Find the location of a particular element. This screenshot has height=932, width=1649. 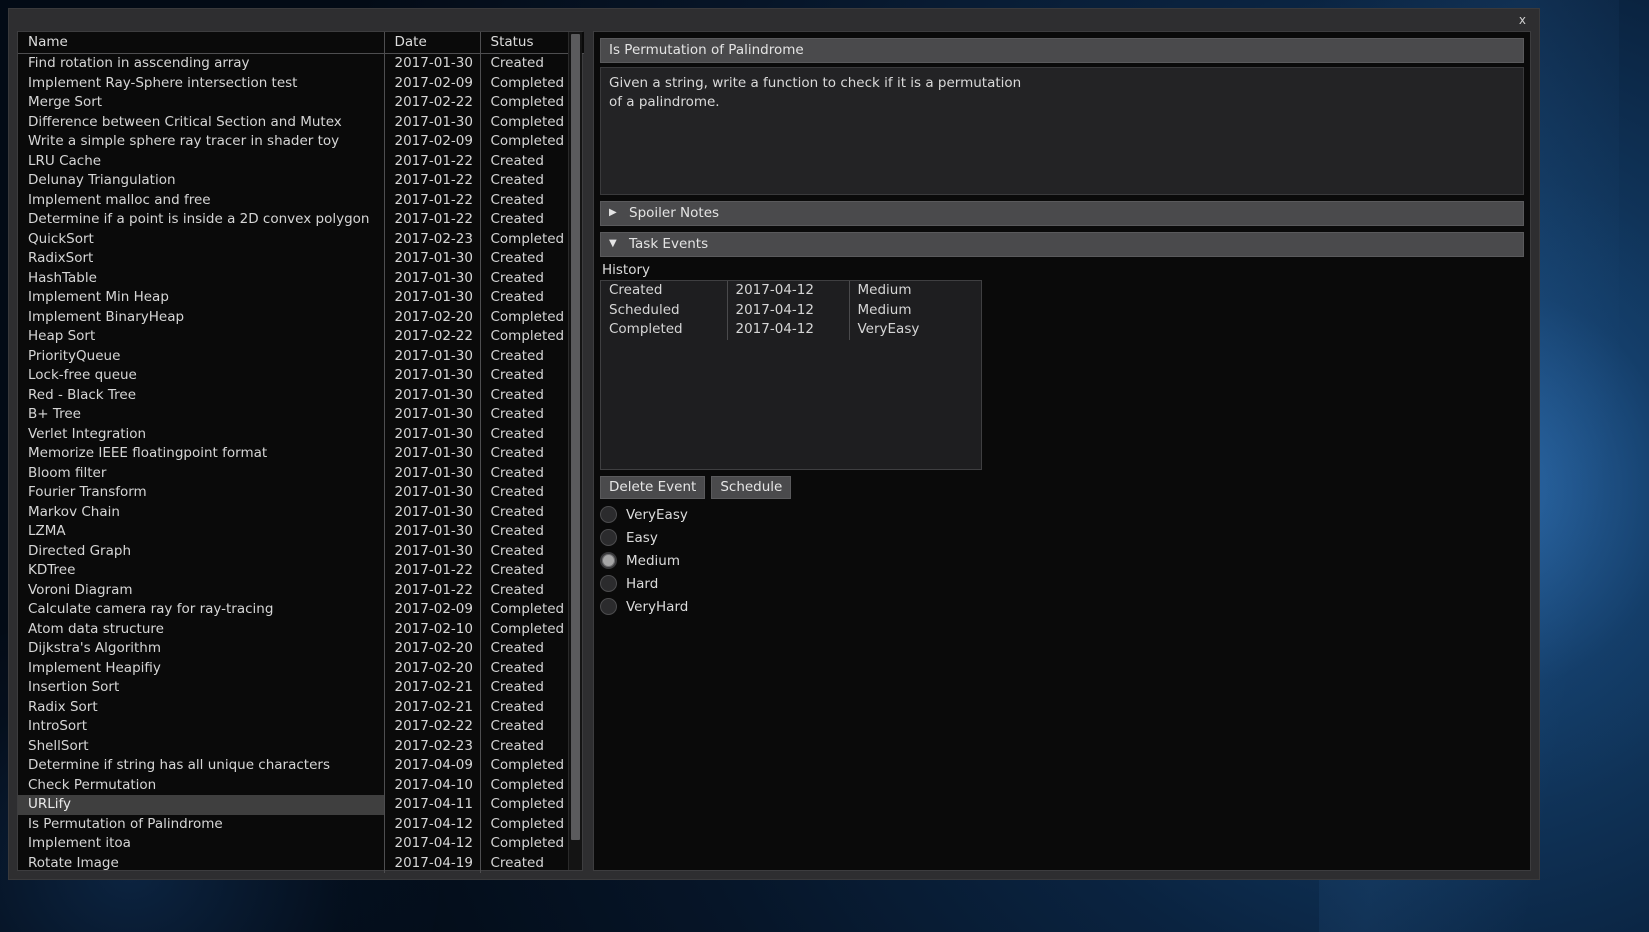

table-row: Red - Black Tree 2017-01-30 Created is located at coordinates (301, 395).